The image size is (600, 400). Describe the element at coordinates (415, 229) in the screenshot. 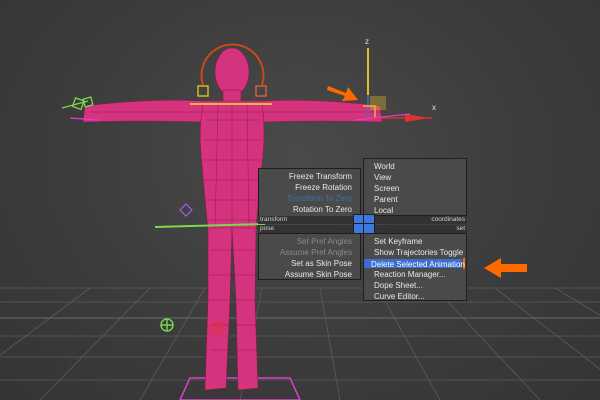

I see `quad-set-header: set` at that location.